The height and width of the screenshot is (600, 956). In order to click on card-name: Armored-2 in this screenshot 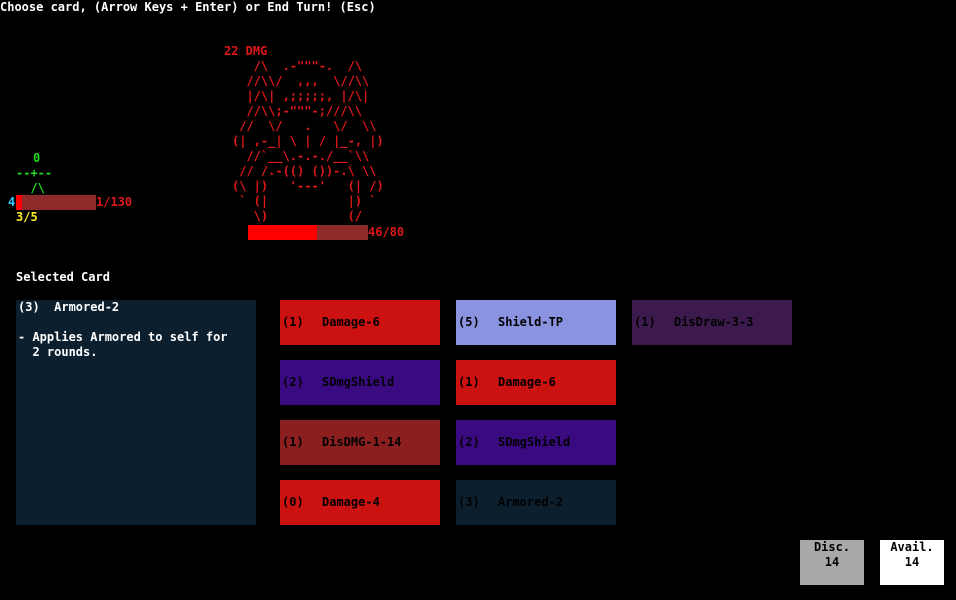, I will do `click(531, 502)`.